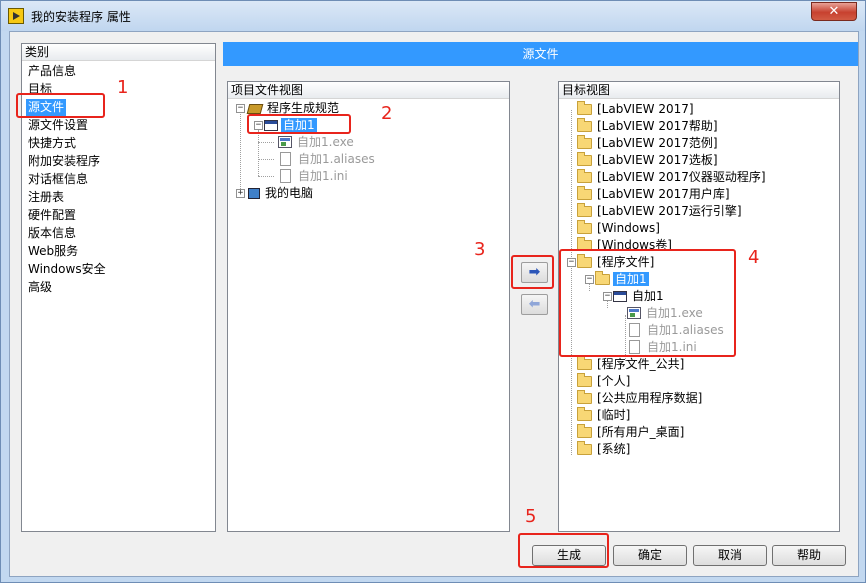 The height and width of the screenshot is (583, 866). What do you see at coordinates (240, 108) in the screenshot?
I see `collapse-toggle: −` at bounding box center [240, 108].